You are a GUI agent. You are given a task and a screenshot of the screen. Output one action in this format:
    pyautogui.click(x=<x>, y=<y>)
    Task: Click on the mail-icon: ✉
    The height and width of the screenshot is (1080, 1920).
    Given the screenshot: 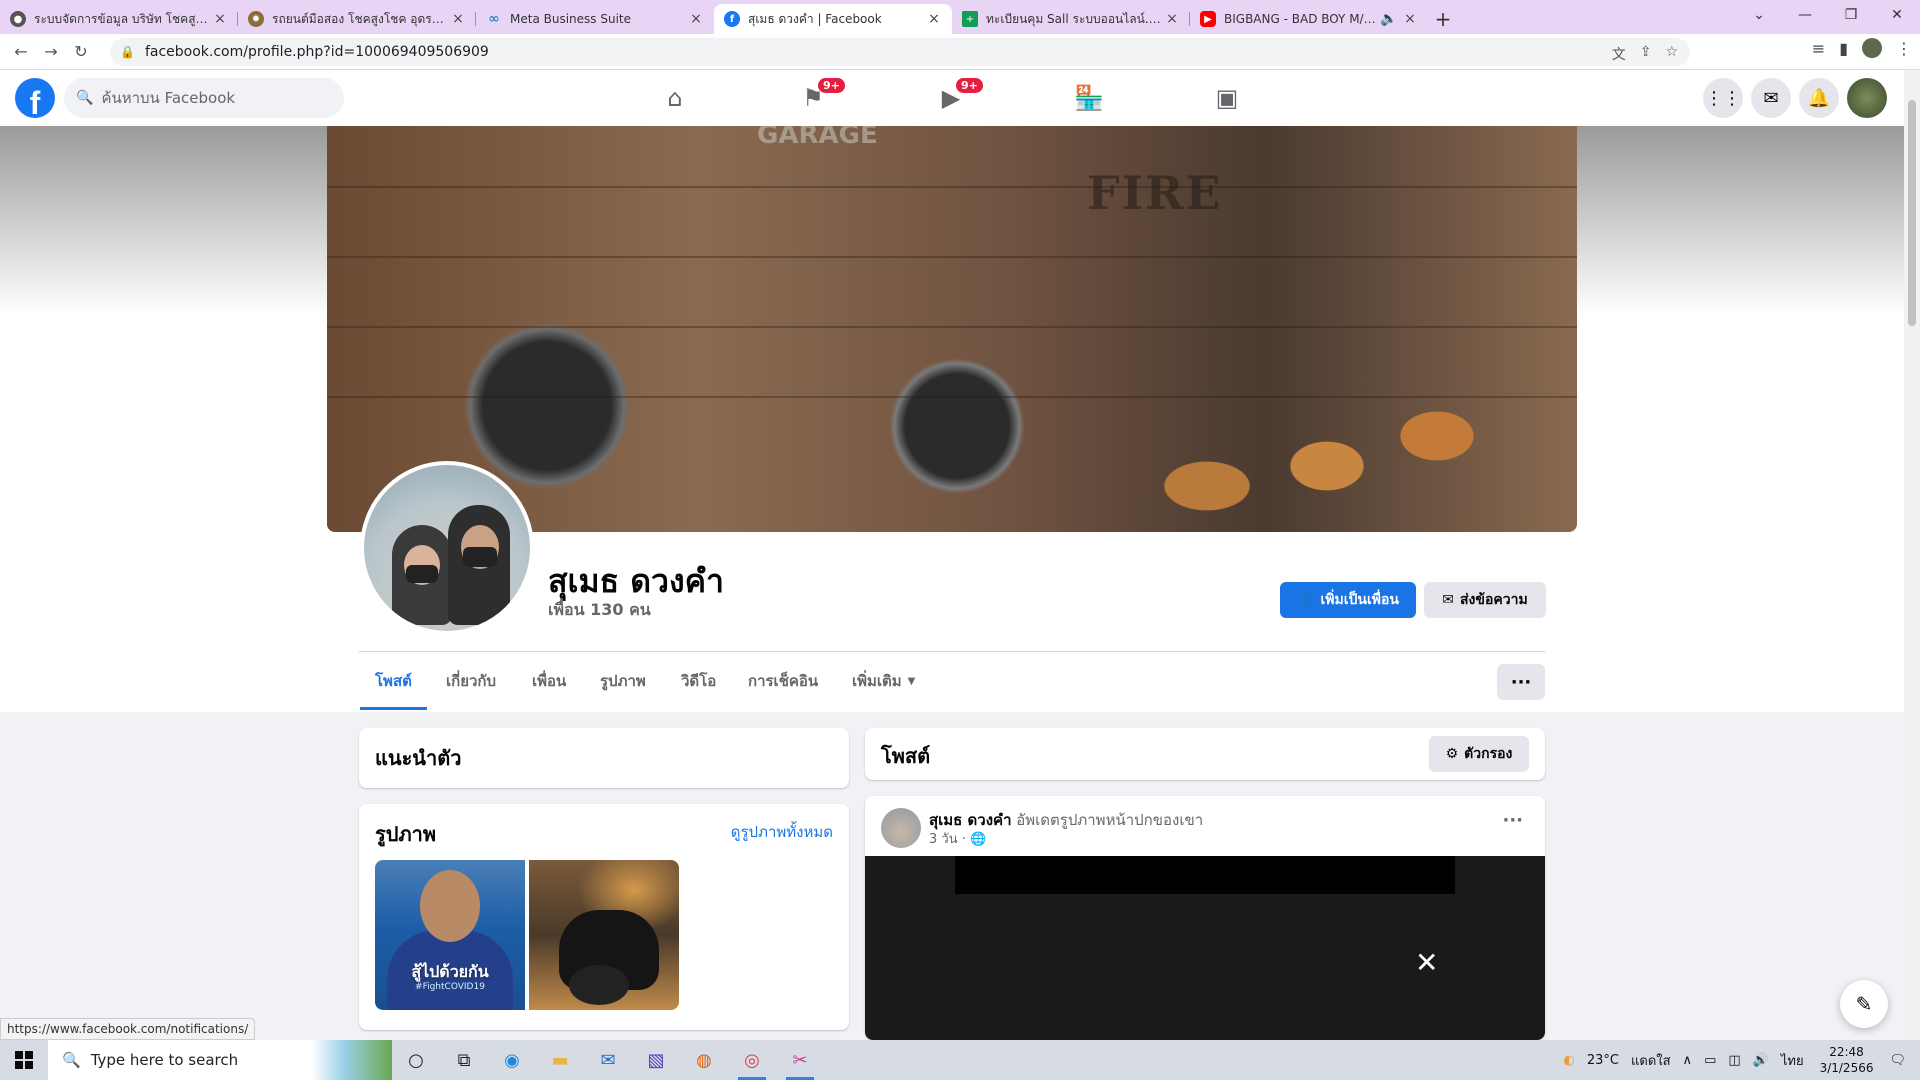 What is the action you would take?
    pyautogui.click(x=608, y=1060)
    